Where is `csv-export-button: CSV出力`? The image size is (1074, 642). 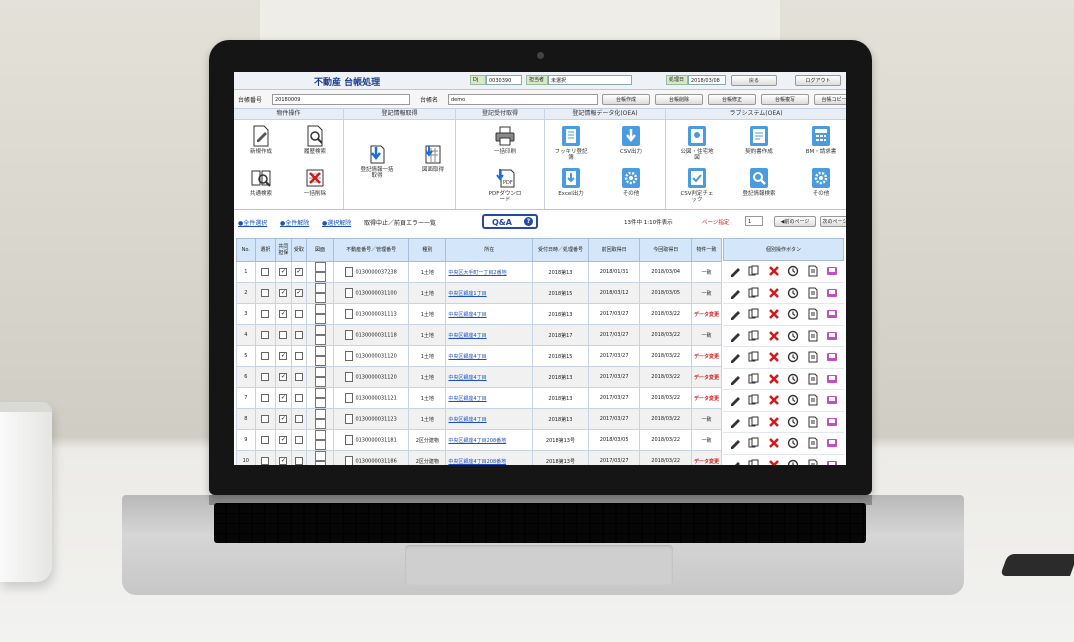 csv-export-button: CSV出力 is located at coordinates (631, 140).